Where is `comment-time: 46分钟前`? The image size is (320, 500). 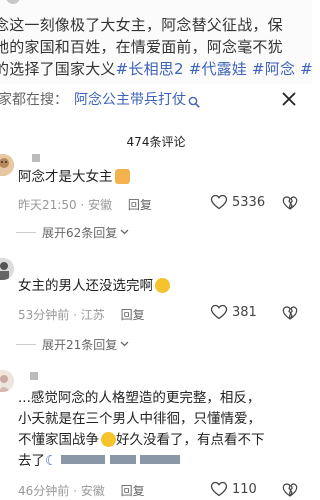 comment-time: 46分钟前 is located at coordinates (44, 491).